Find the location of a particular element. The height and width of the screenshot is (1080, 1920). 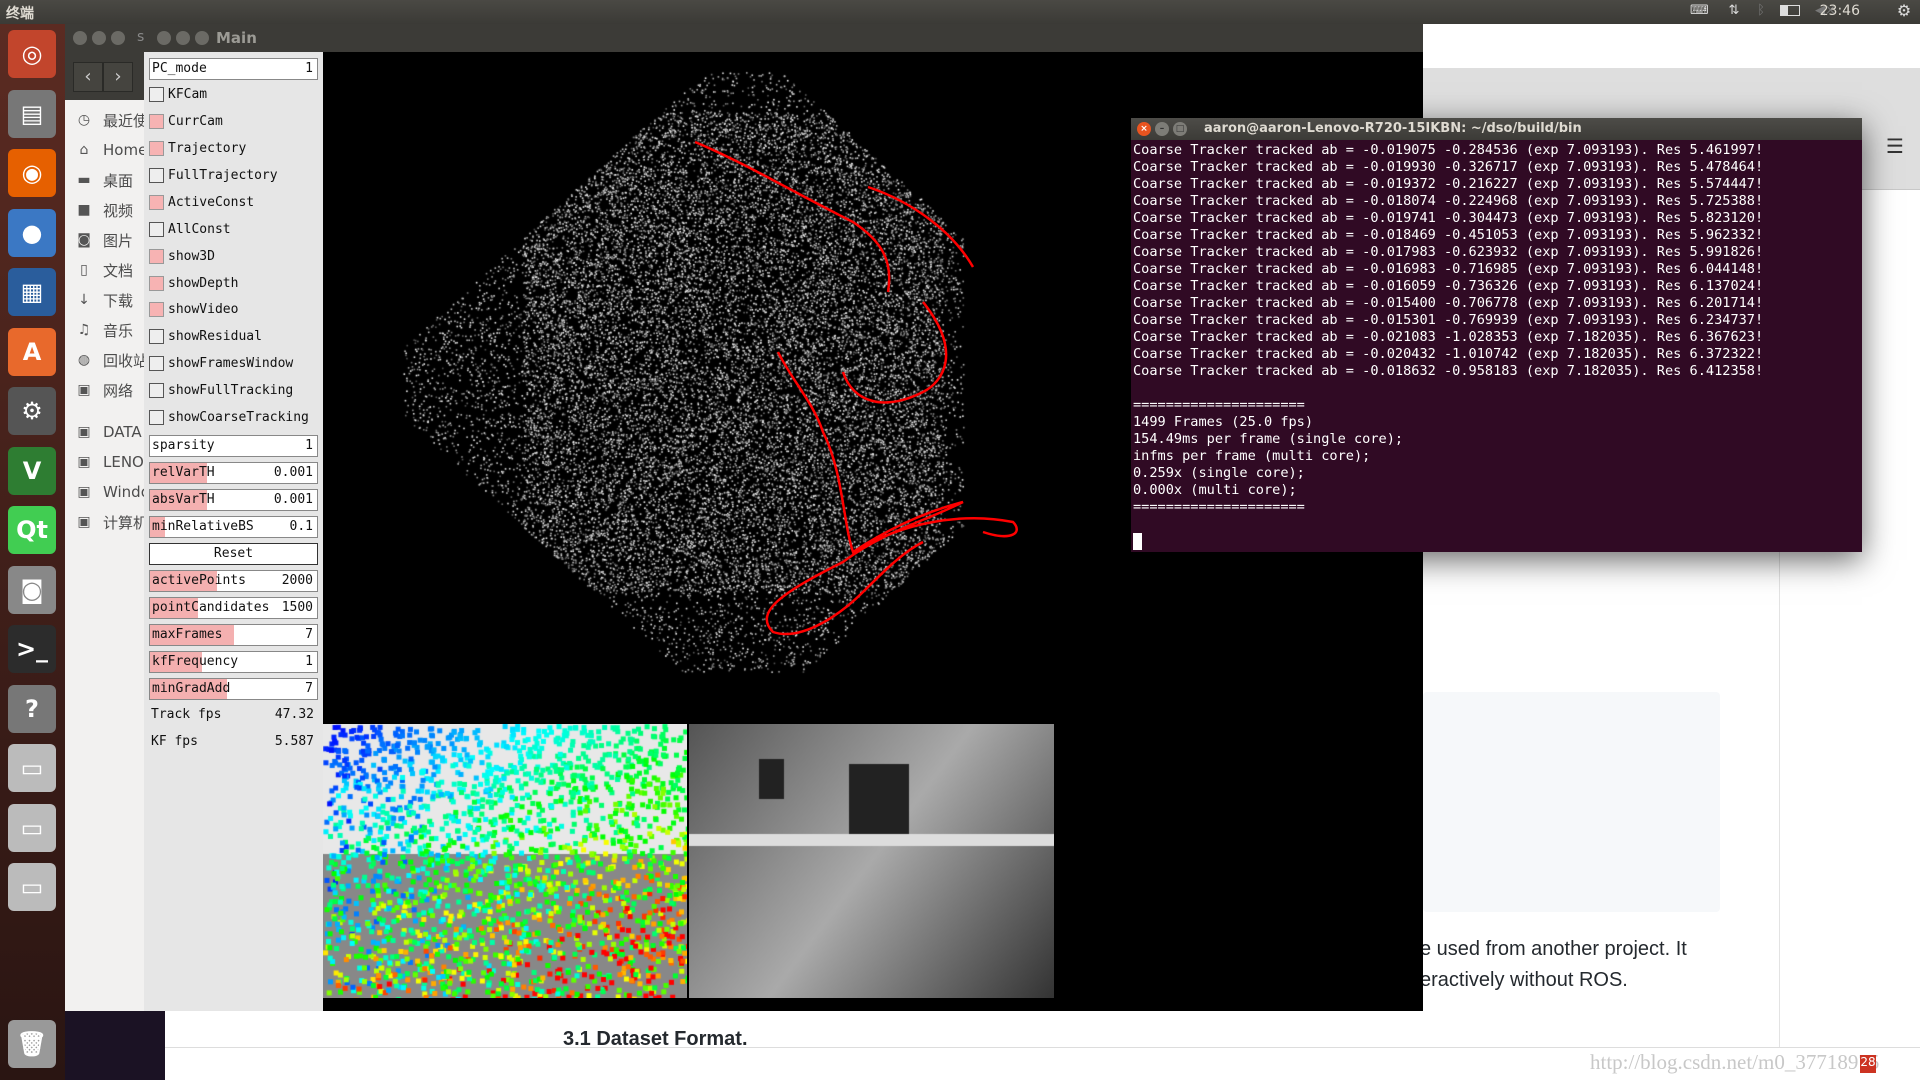

document-icon: ▯ is located at coordinates (84, 270).